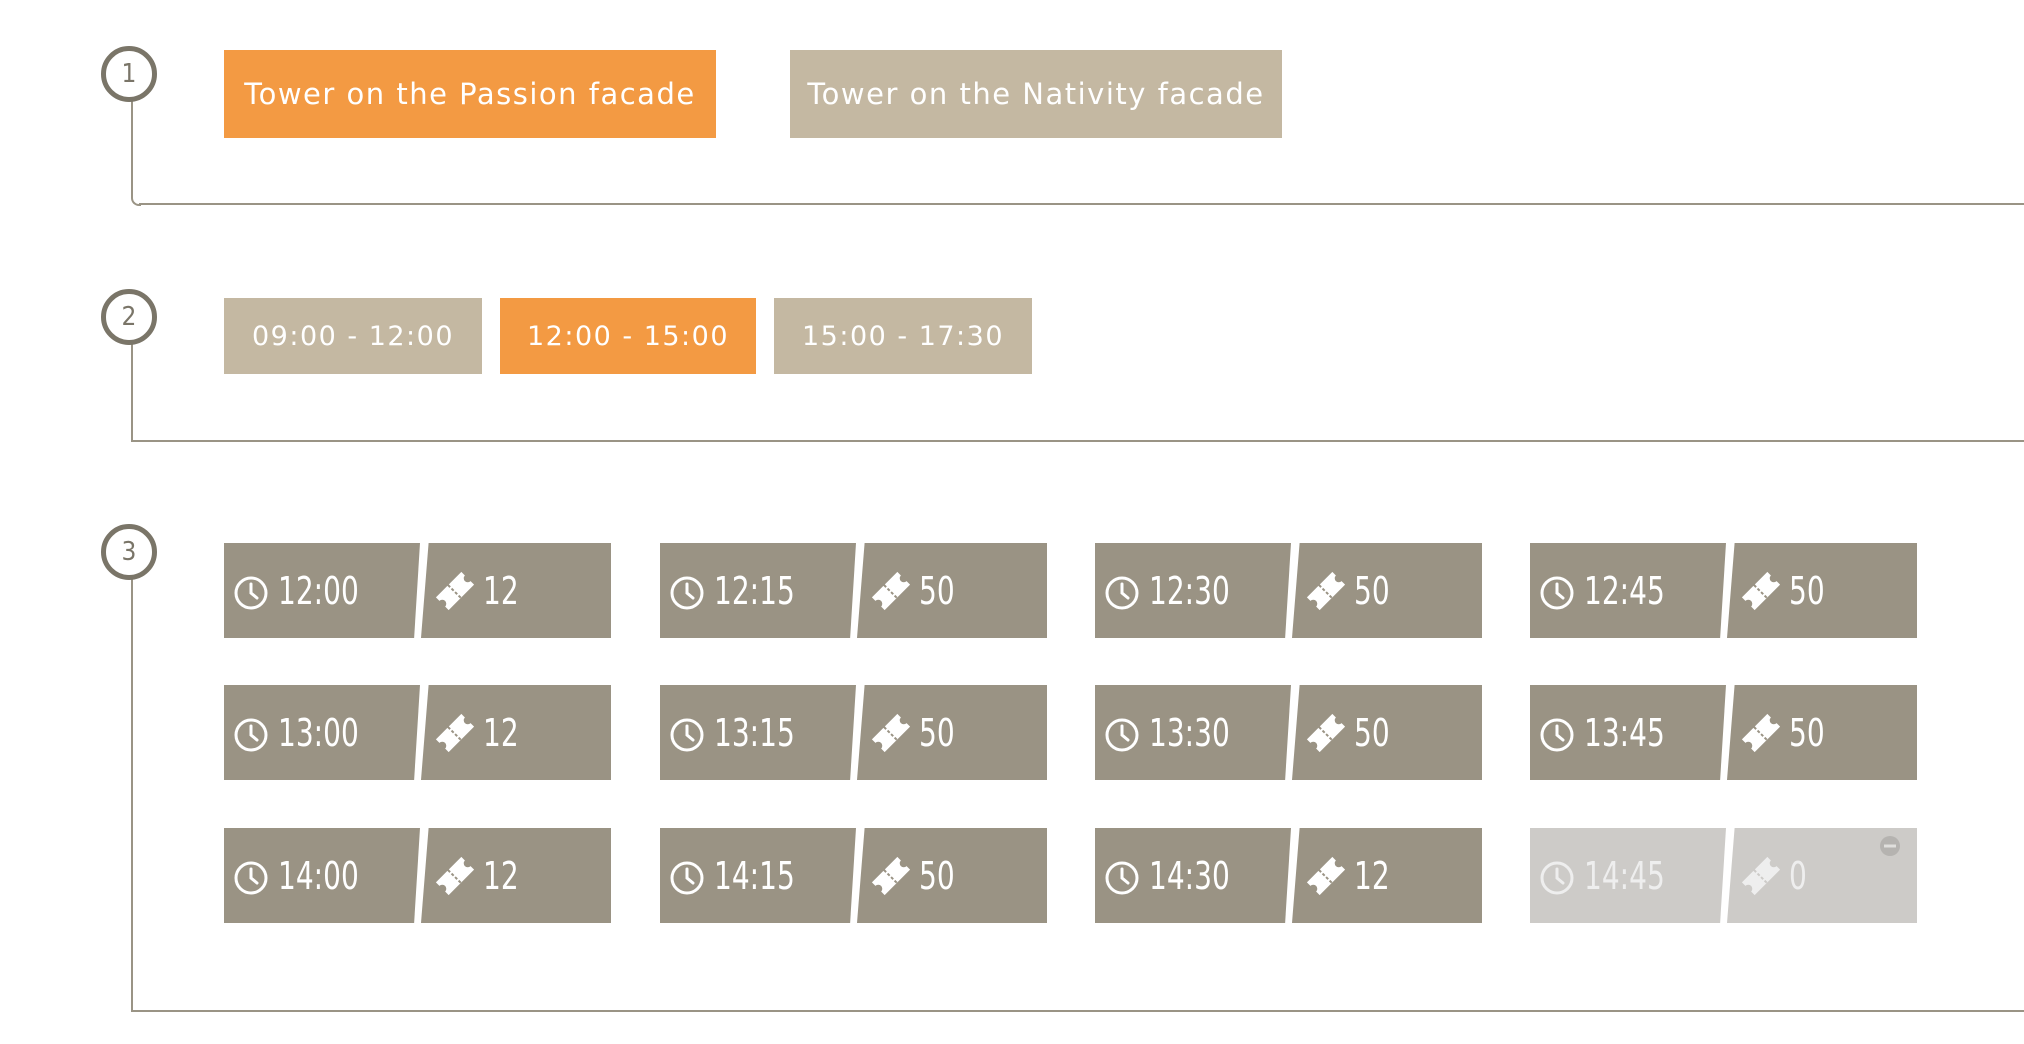  I want to click on tower-nativity-button: Tower on the Nativity facade, so click(1036, 94).